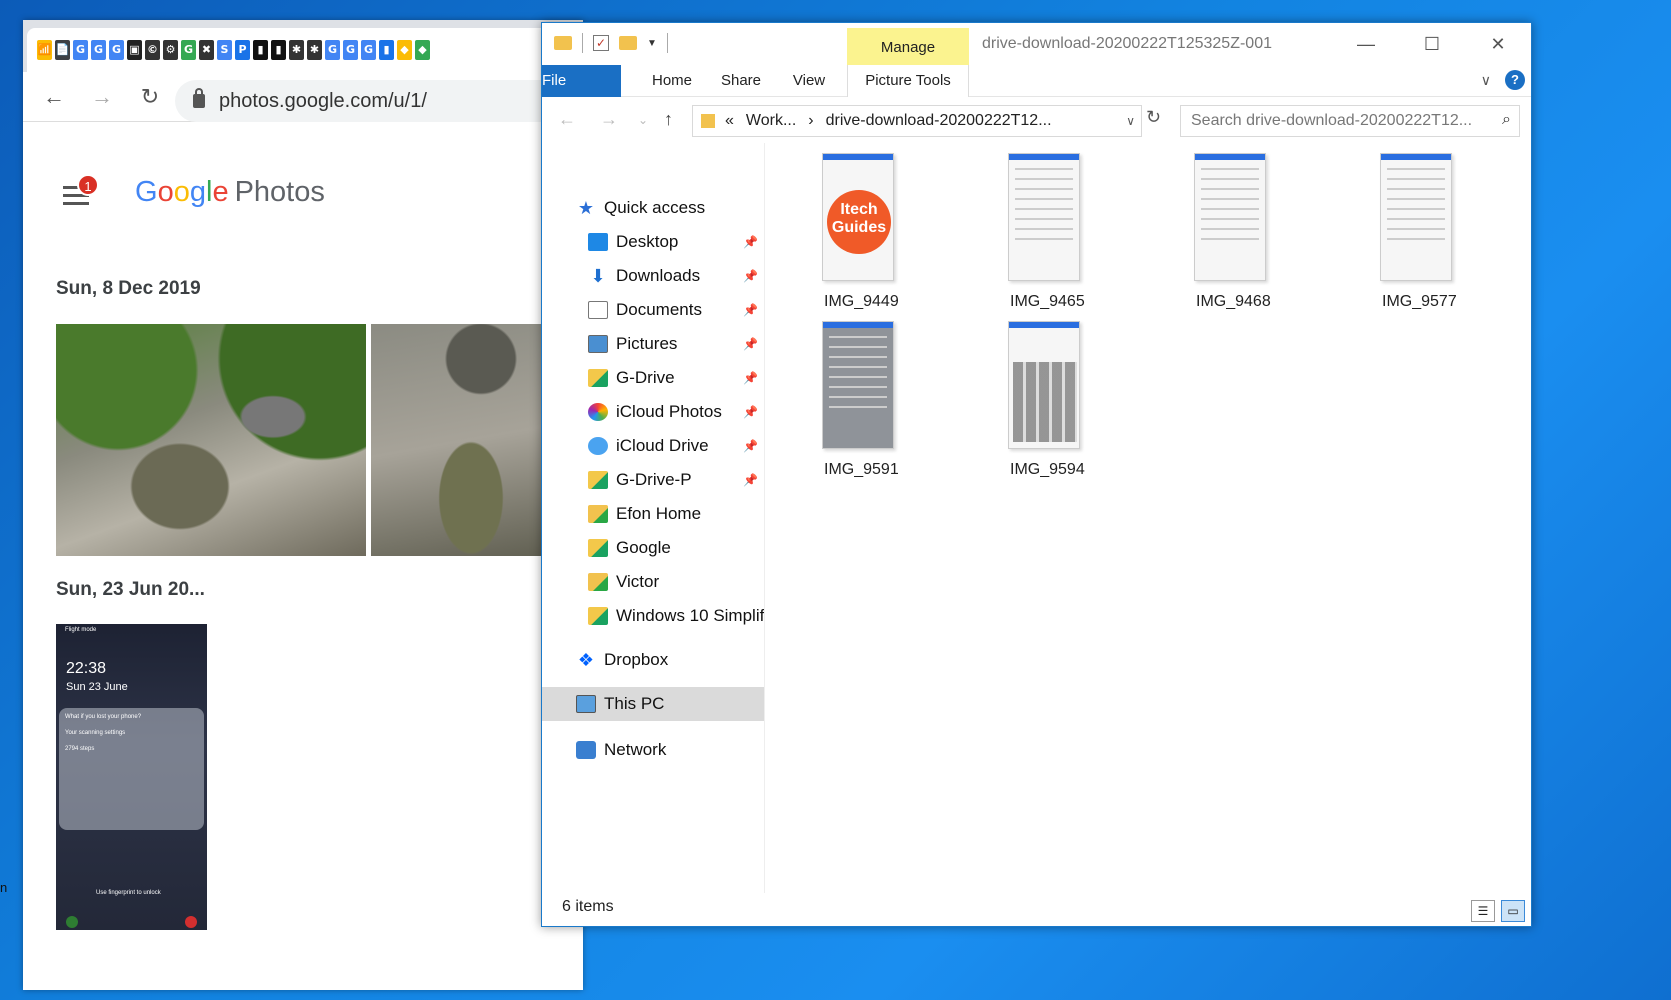 This screenshot has width=1671, height=1000. I want to click on file-item: IMG_9577, so click(1400, 232).